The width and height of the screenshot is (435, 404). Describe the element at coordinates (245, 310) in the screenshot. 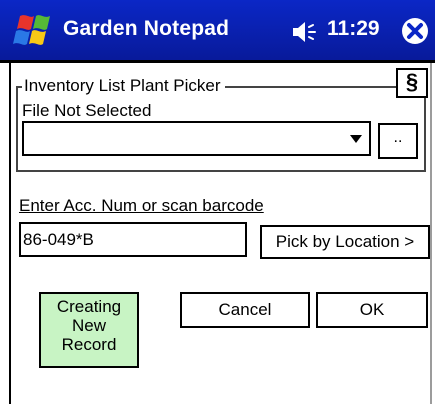

I see `cancel-button: Cancel` at that location.